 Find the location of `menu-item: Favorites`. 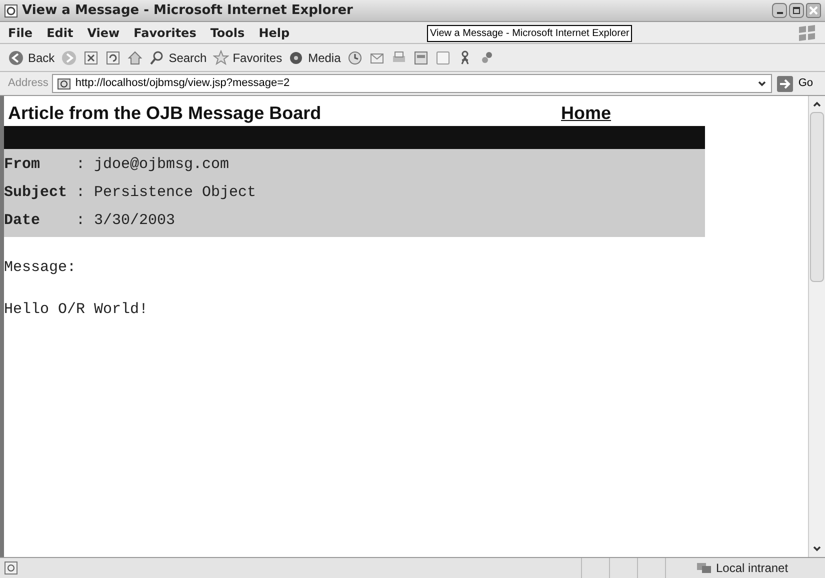

menu-item: Favorites is located at coordinates (165, 33).